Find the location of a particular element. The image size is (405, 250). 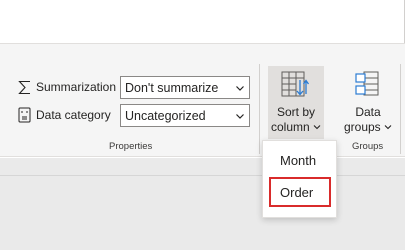

groups-group-label: Groups is located at coordinates (368, 146).